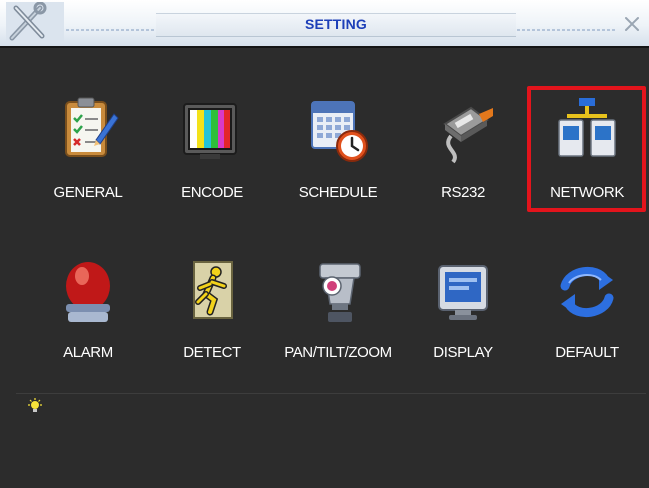 The image size is (649, 488). I want to click on title-decoration-right, so click(566, 30).